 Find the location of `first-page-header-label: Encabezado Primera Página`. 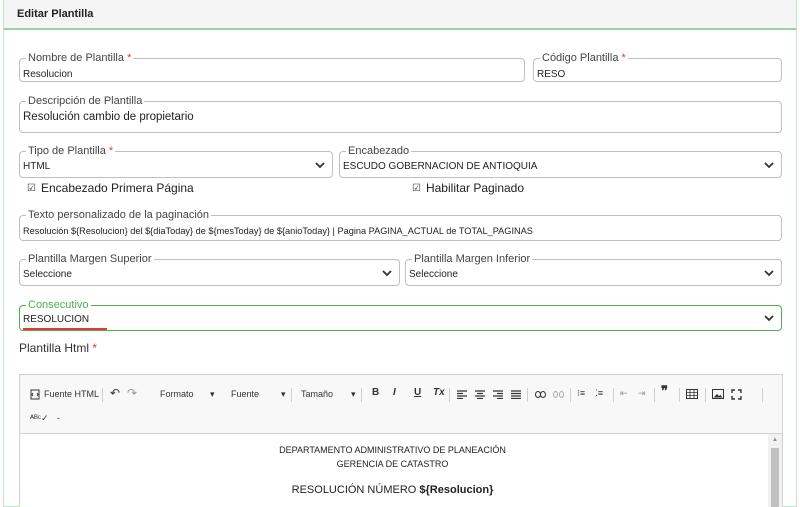

first-page-header-label: Encabezado Primera Página is located at coordinates (117, 188).